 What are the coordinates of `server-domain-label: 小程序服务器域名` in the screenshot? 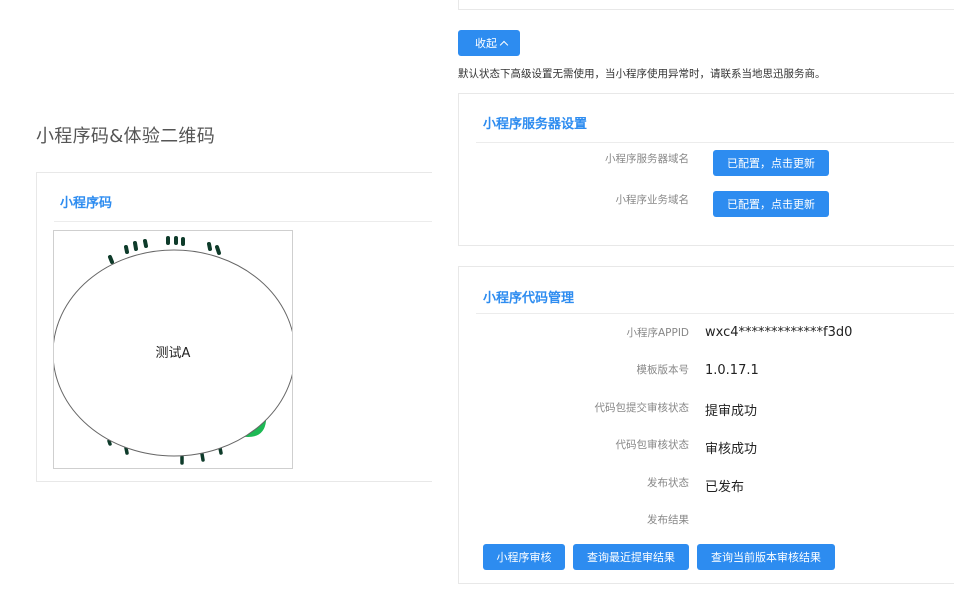 It's located at (647, 159).